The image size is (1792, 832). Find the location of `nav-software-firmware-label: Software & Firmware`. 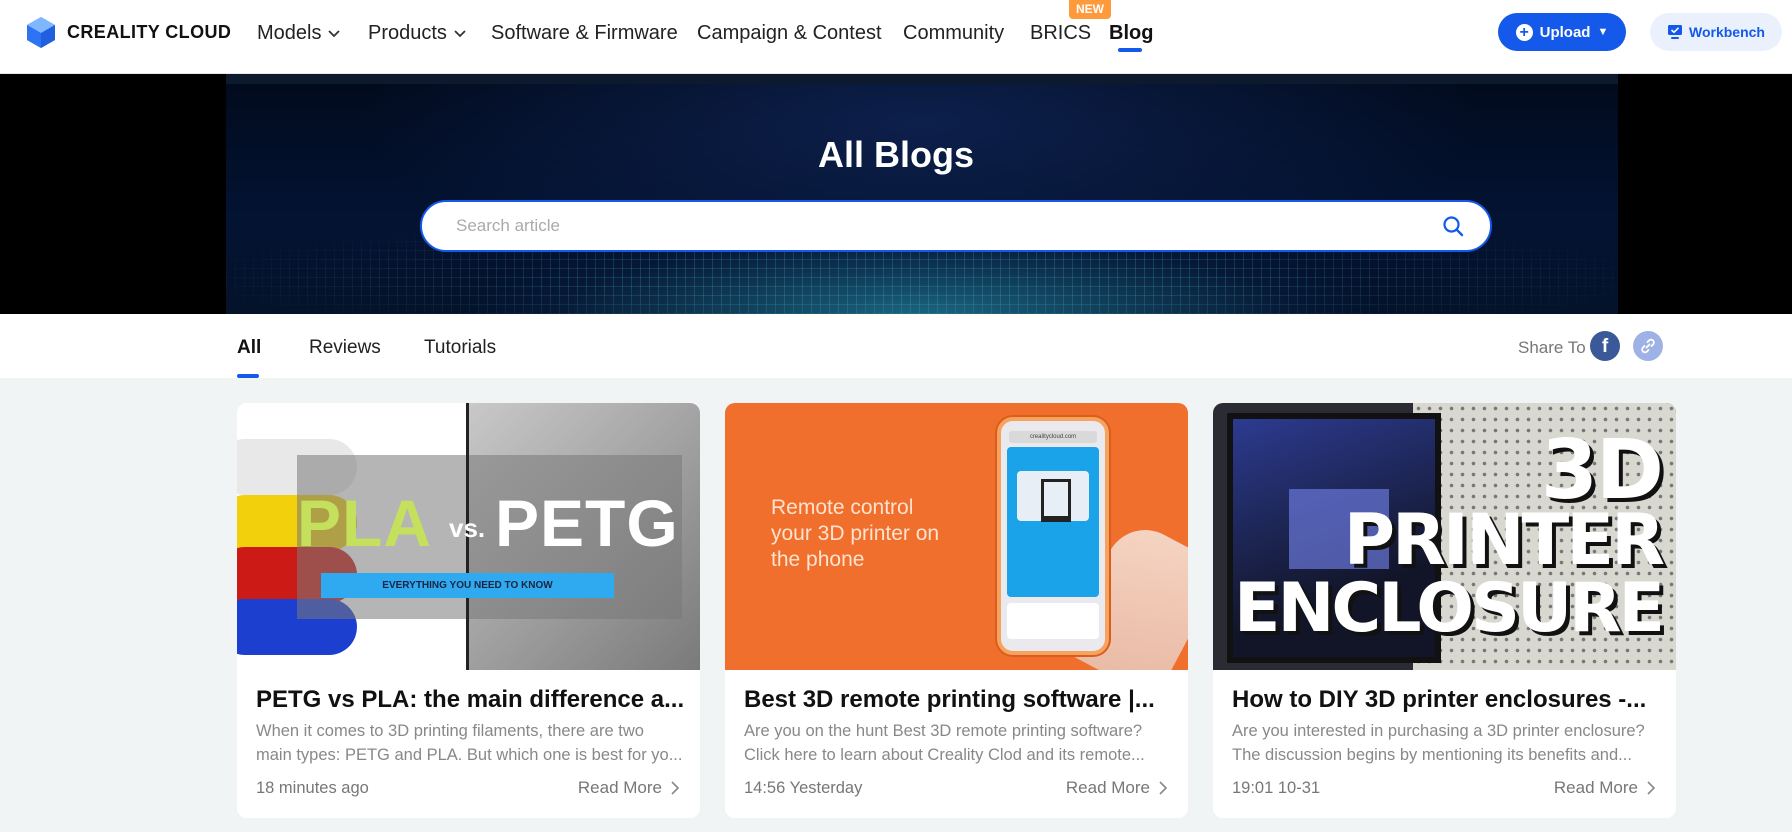

nav-software-firmware-label: Software & Firmware is located at coordinates (584, 33).